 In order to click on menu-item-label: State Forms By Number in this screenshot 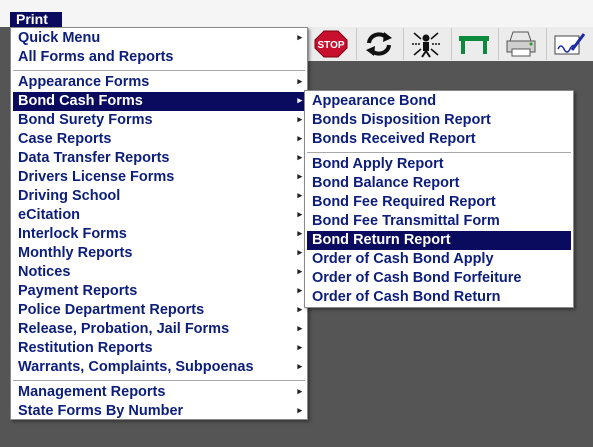, I will do `click(101, 411)`.